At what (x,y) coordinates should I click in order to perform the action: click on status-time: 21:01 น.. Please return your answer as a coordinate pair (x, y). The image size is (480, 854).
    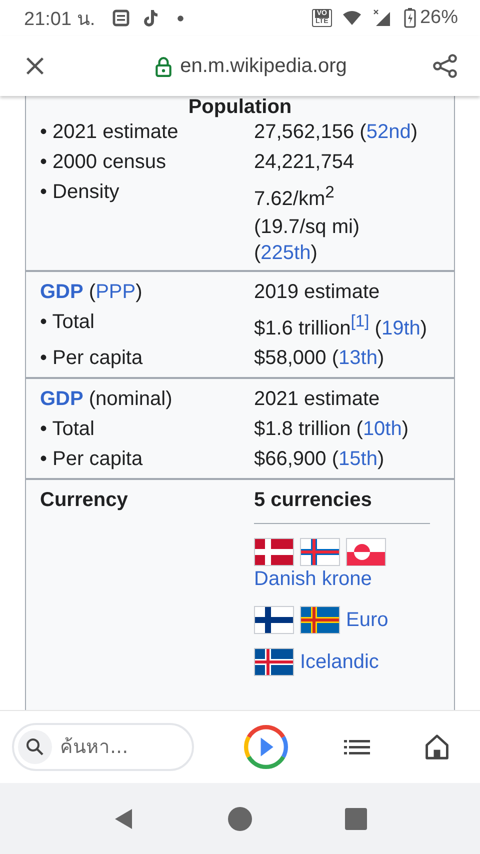
    Looking at the image, I should click on (60, 20).